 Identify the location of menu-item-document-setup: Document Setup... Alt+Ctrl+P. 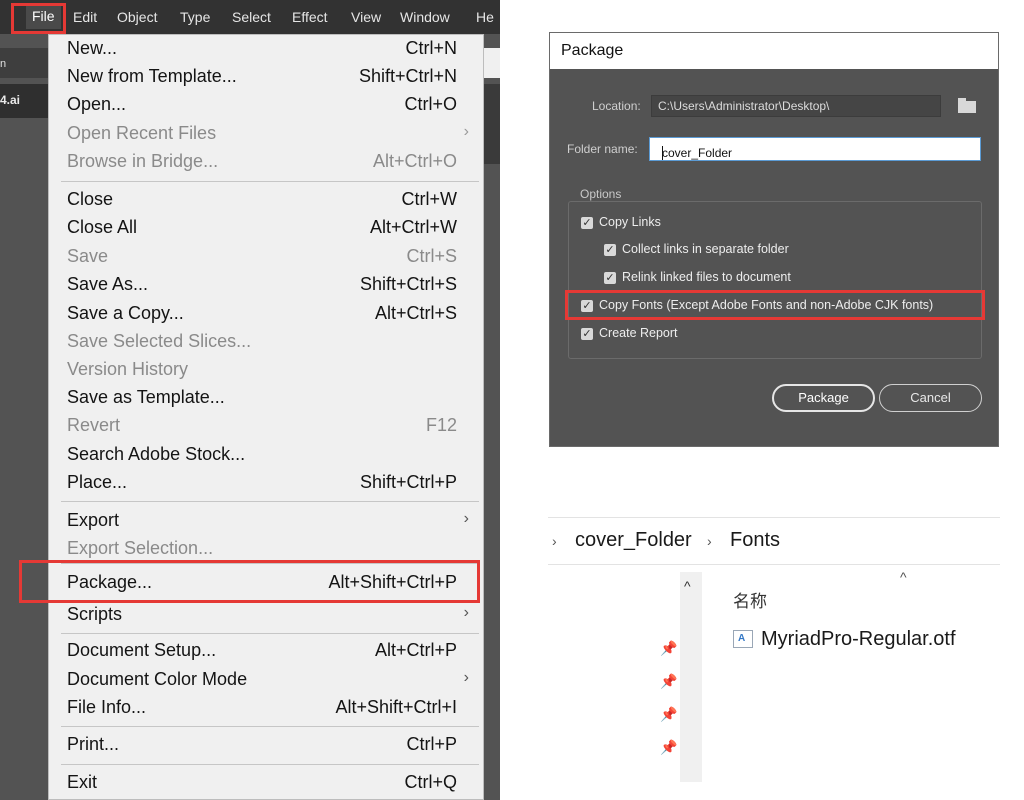
(266, 651).